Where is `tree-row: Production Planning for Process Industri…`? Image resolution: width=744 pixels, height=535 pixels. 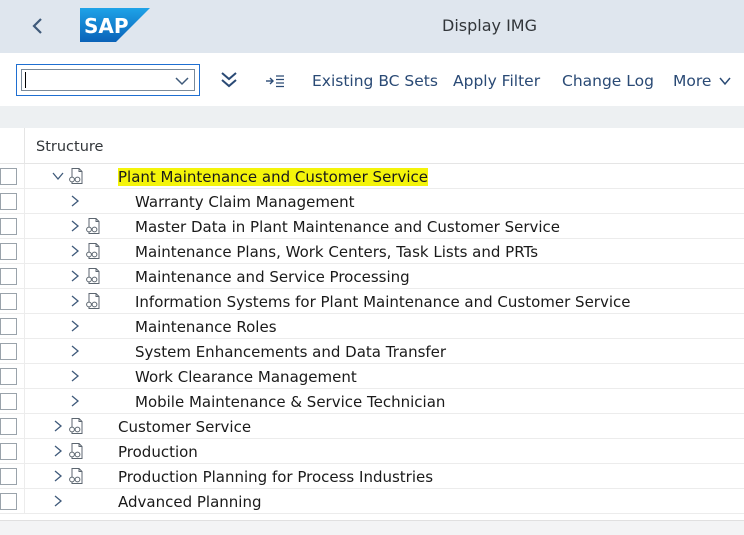 tree-row: Production Planning for Process Industri… is located at coordinates (372, 476).